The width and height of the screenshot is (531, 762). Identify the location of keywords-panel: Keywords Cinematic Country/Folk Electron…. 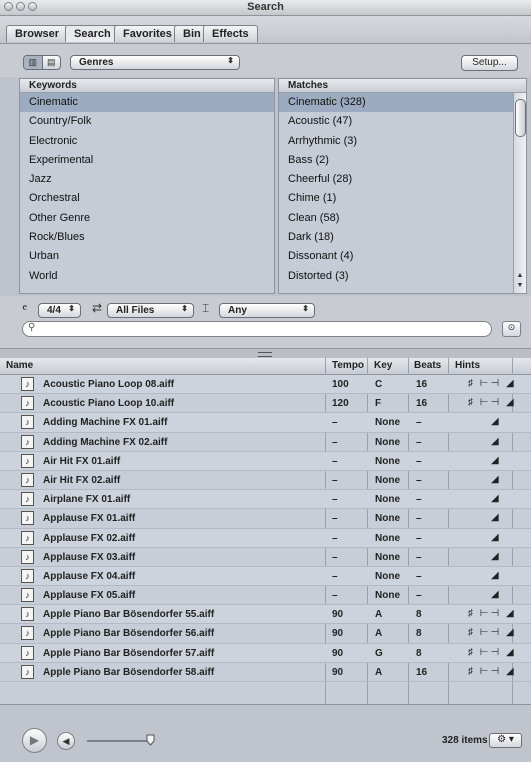
(147, 186).